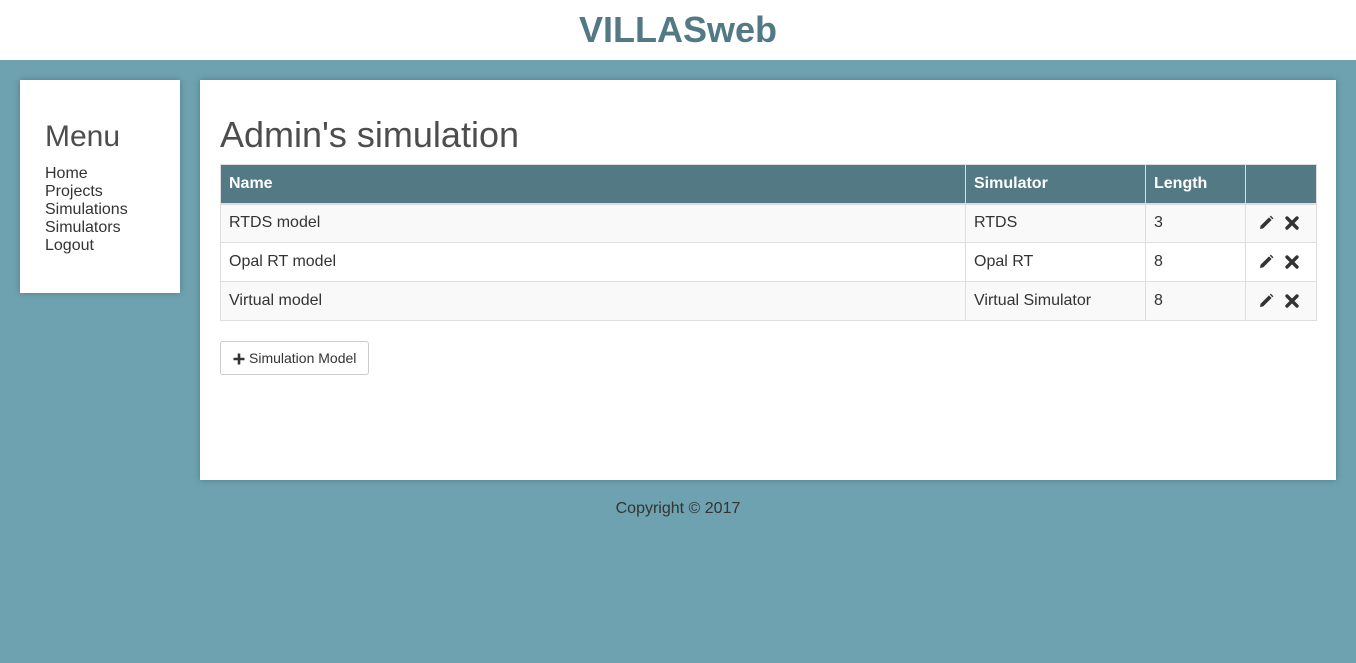 Image resolution: width=1356 pixels, height=663 pixels. Describe the element at coordinates (1281, 184) in the screenshot. I see `column-header-actions` at that location.